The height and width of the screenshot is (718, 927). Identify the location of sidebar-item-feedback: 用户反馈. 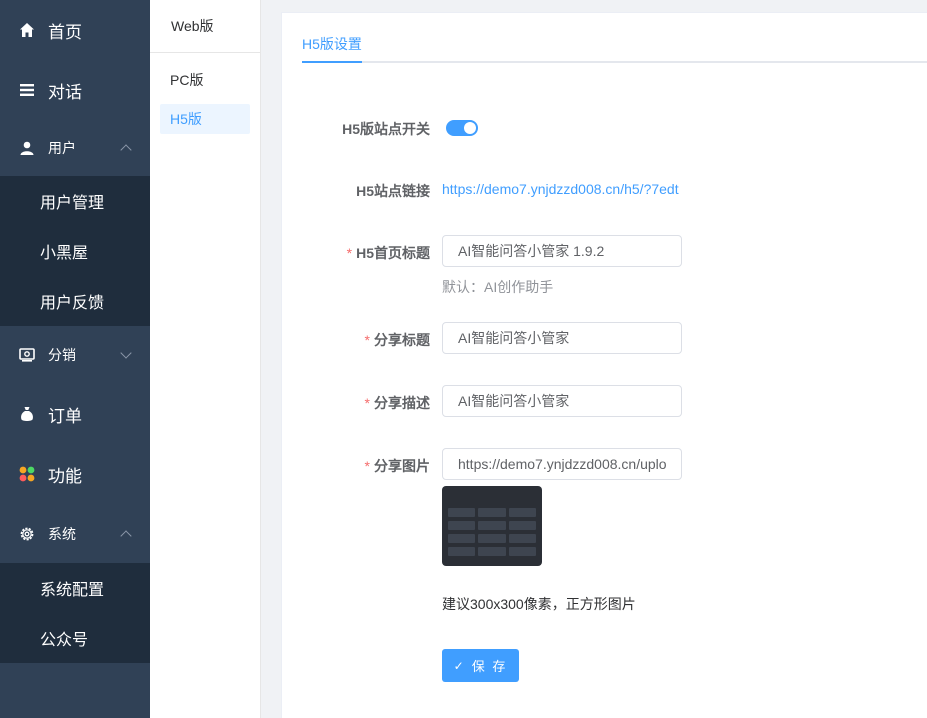
(75, 301).